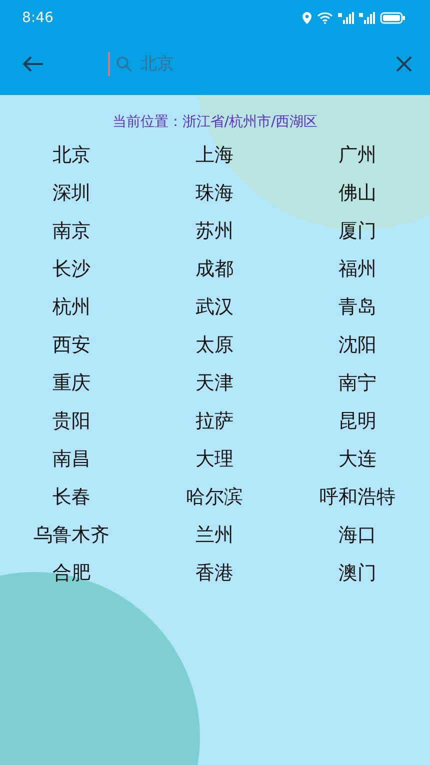 This screenshot has height=765, width=430. I want to click on city-item: 天津, so click(214, 383).